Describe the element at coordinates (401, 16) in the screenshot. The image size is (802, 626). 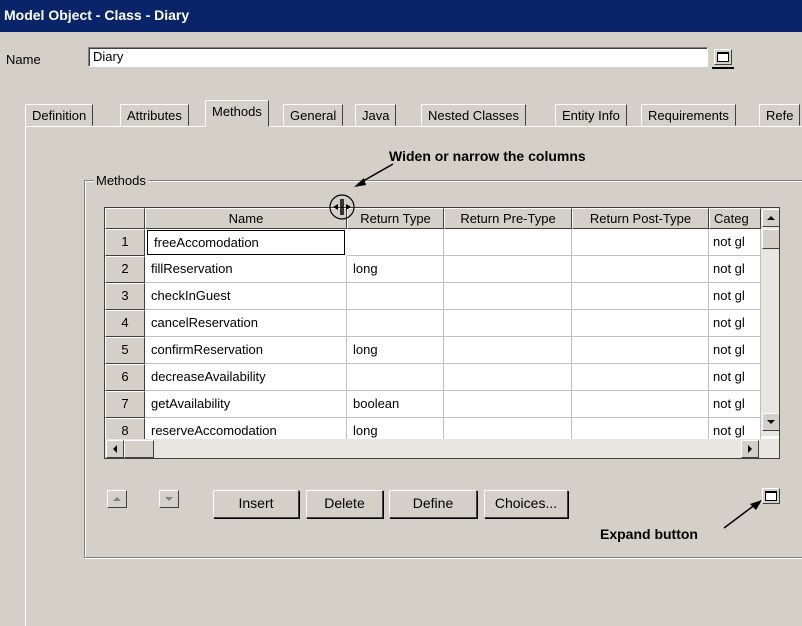
I see `title-bar: Model Object - Class - Diary` at that location.